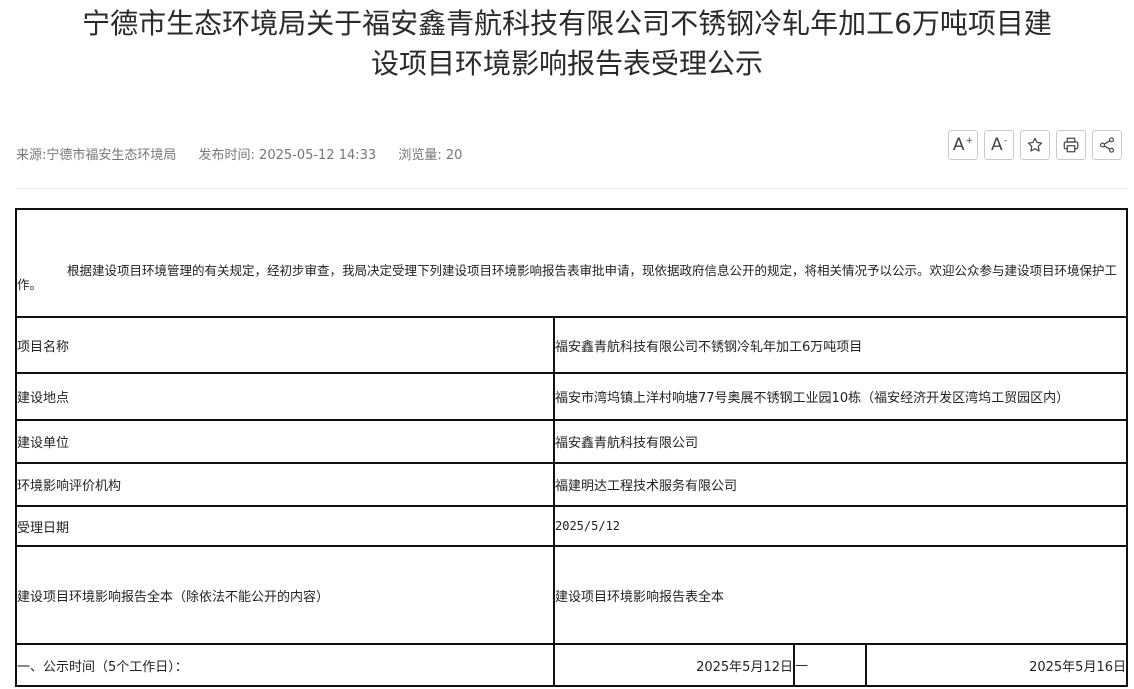  I want to click on article-toolbar: A+ A-, so click(1035, 145).